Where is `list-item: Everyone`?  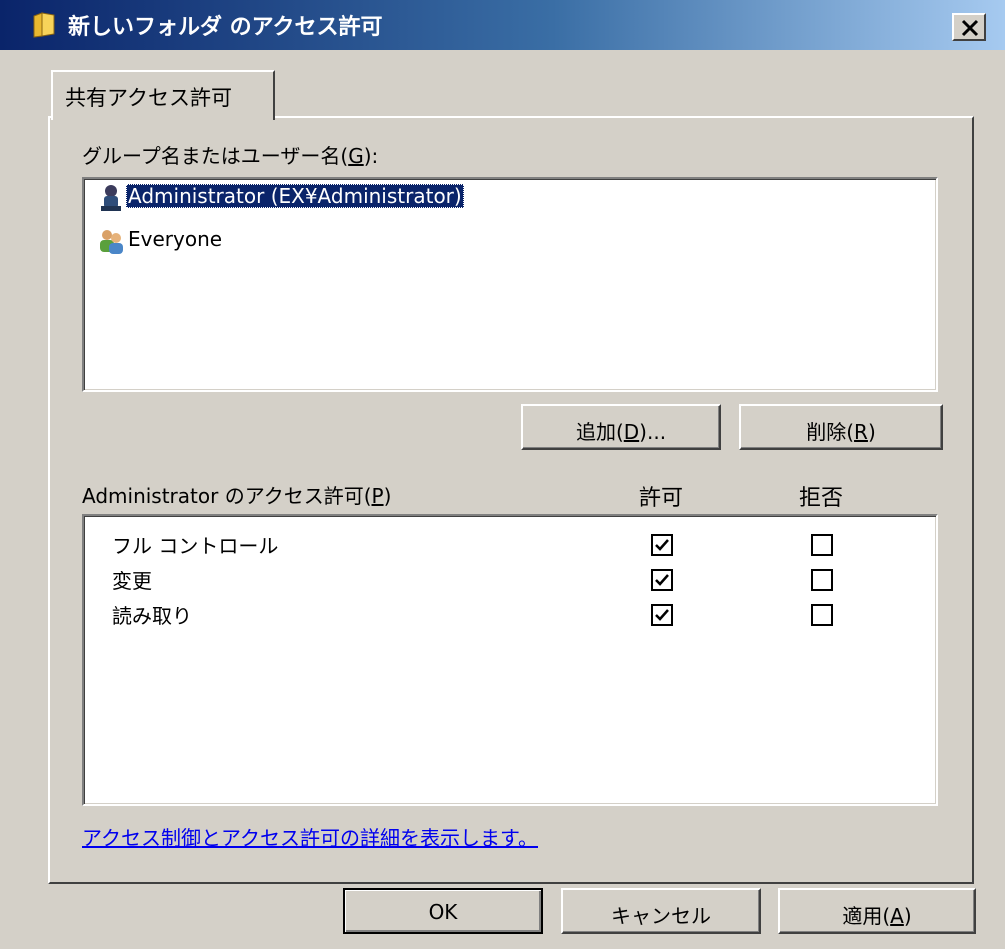
list-item: Everyone is located at coordinates (510, 241).